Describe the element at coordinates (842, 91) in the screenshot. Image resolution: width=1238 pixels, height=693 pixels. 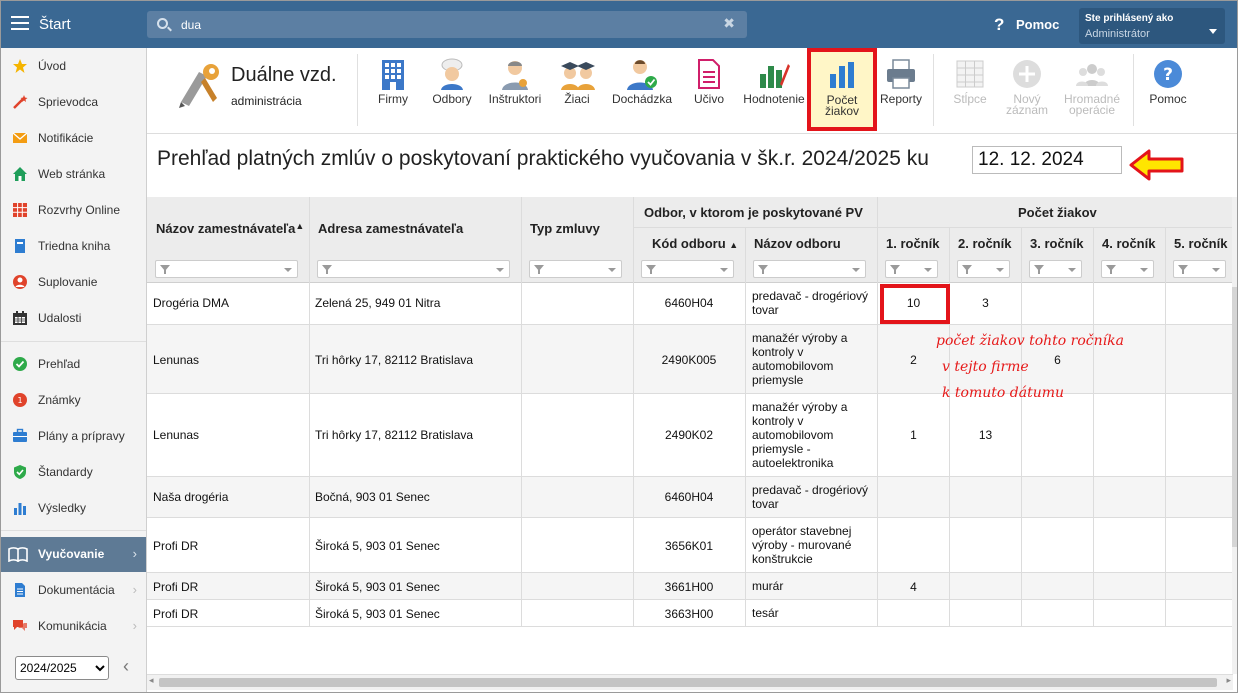
I see `toolbar-pocet-ziakov-button: Počet žiakov` at that location.